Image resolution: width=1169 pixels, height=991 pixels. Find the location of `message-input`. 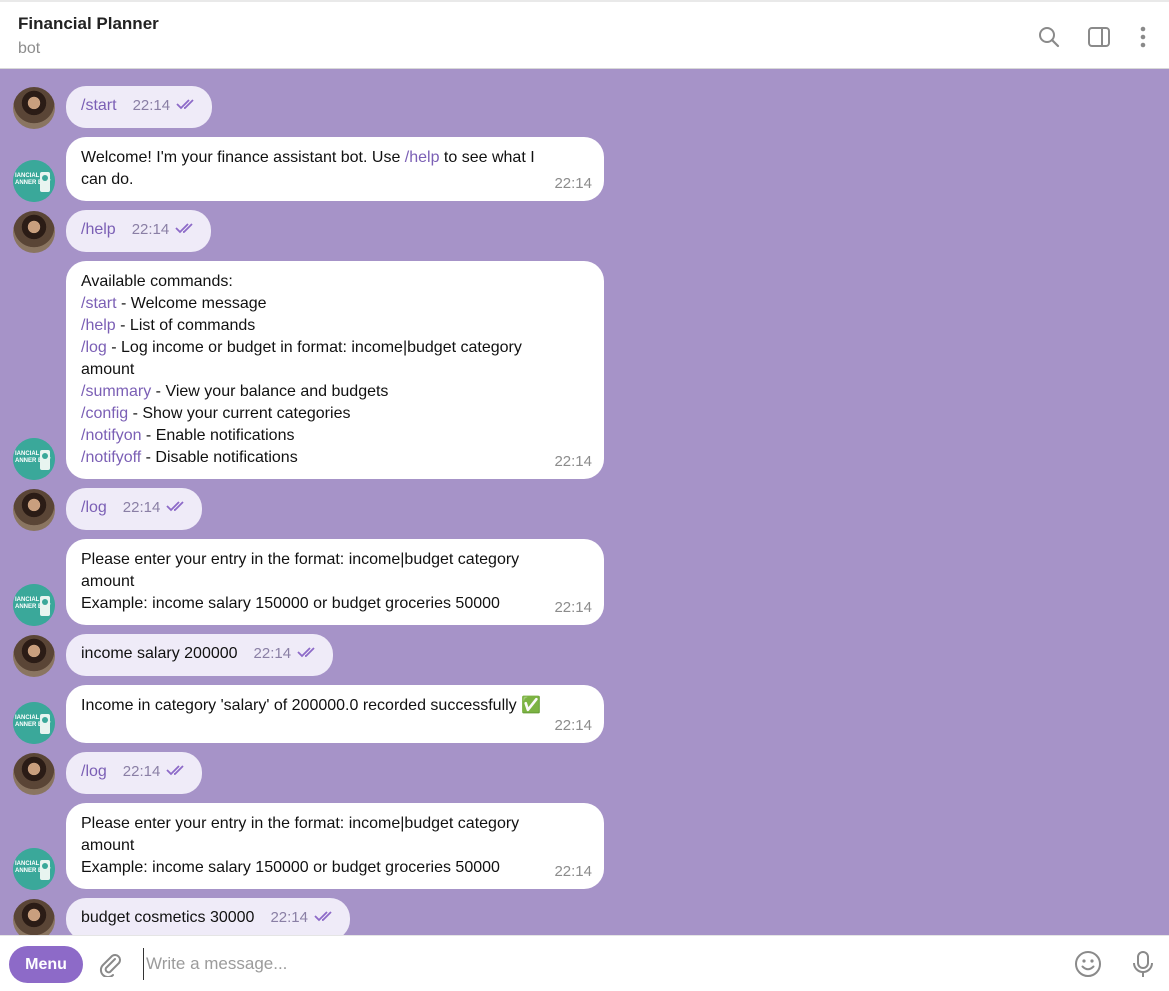

message-input is located at coordinates (583, 964).